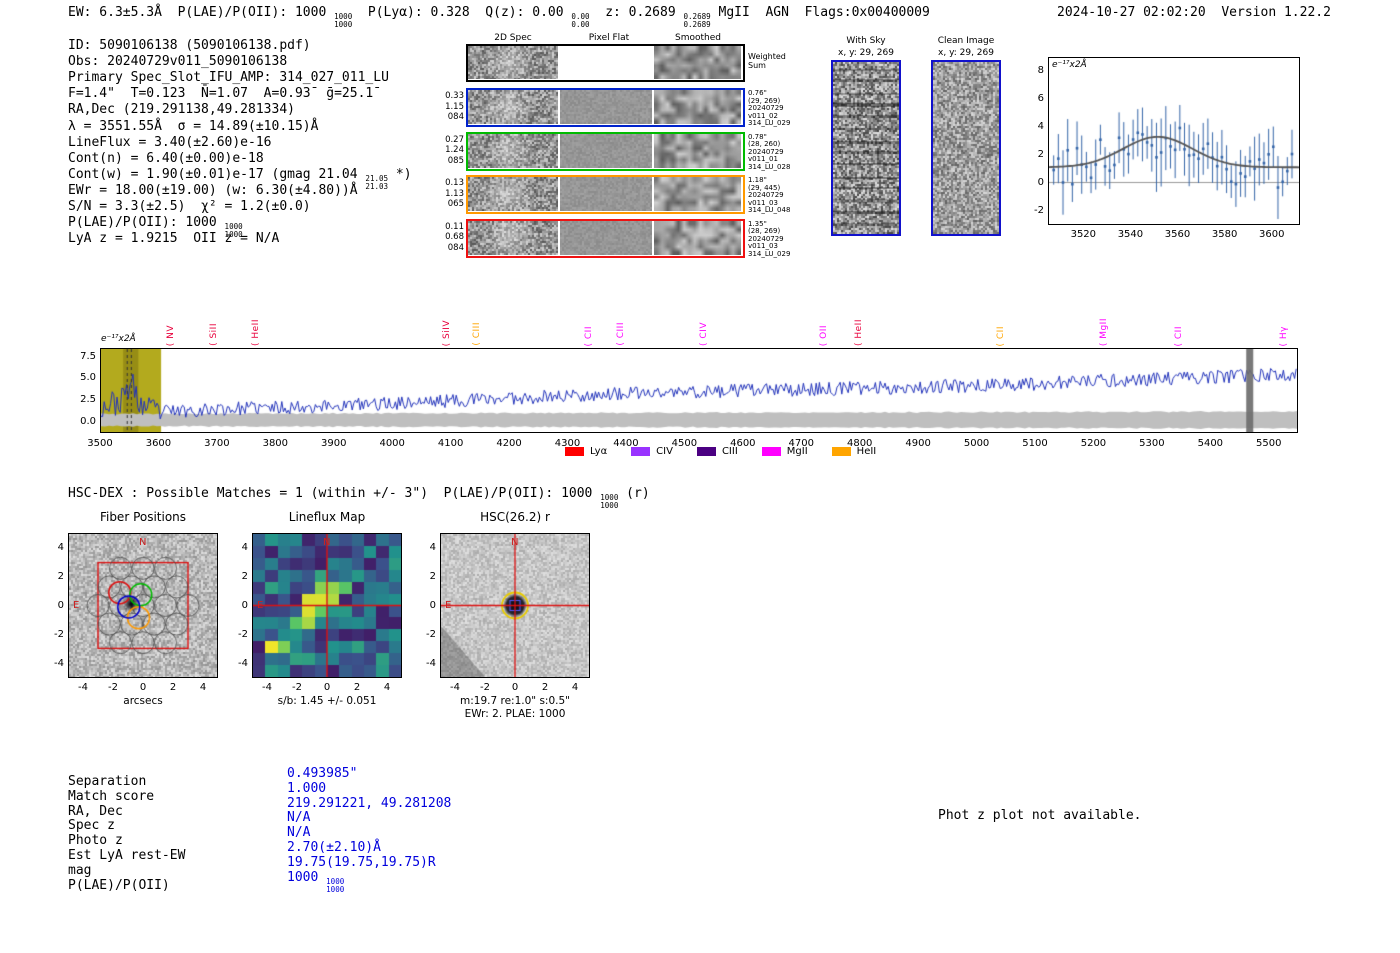 The width and height of the screenshot is (1400, 953). I want to click on cutout-xtick-fiber: -2, so click(113, 687).